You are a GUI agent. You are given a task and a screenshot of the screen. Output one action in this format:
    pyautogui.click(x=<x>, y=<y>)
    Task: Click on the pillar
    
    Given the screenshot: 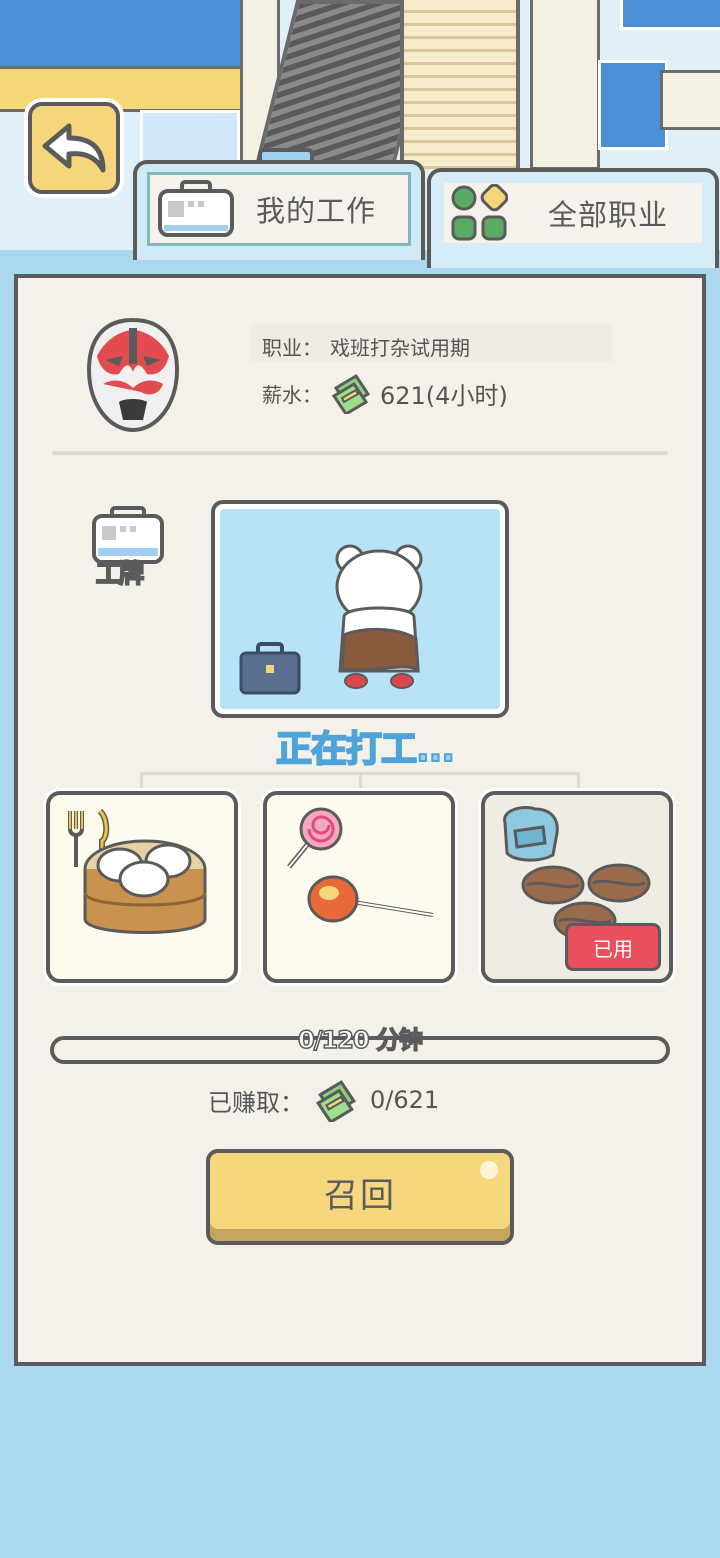 What is the action you would take?
    pyautogui.click(x=565, y=85)
    